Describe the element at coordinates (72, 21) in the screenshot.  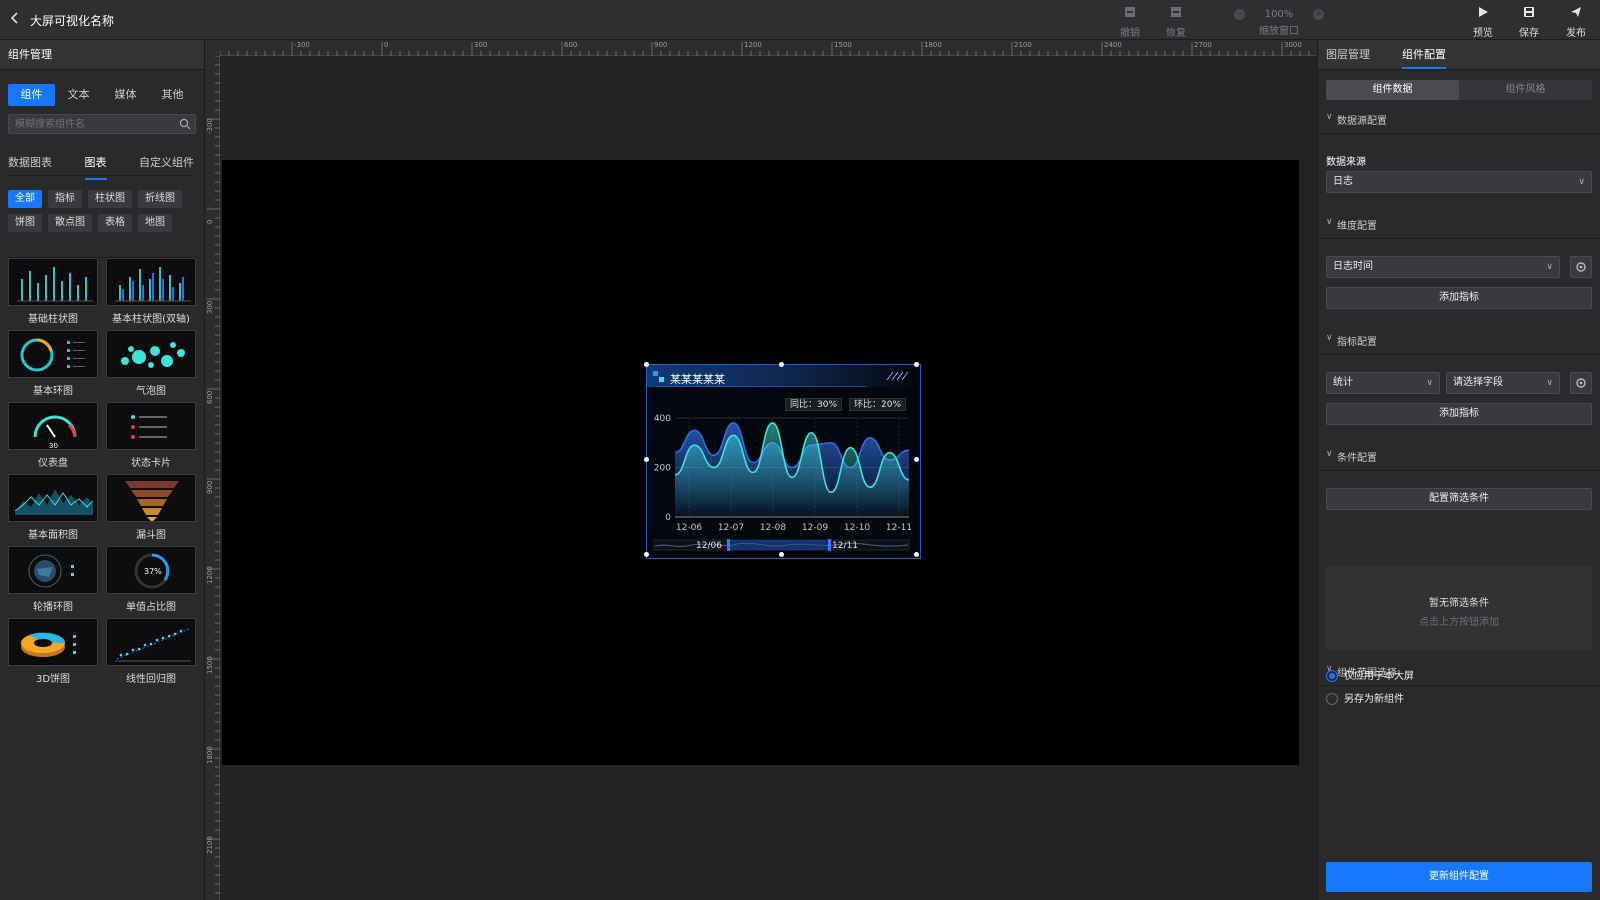
I see `app-title: 大屏可视化名称` at that location.